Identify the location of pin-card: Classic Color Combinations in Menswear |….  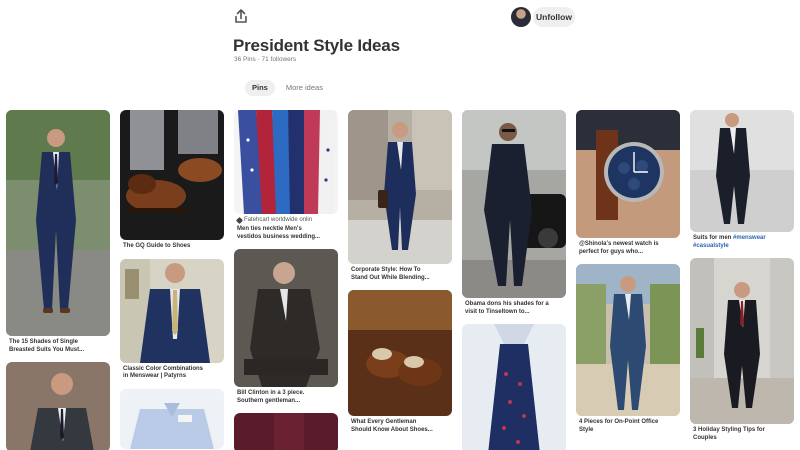
(172, 319).